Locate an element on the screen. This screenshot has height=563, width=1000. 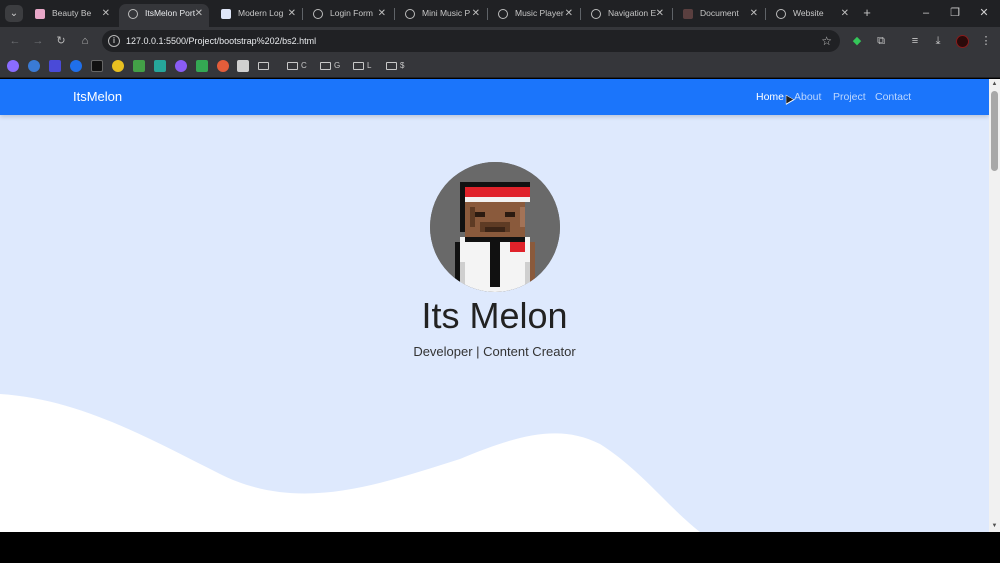
bookmark-folder: L is located at coordinates (362, 66).